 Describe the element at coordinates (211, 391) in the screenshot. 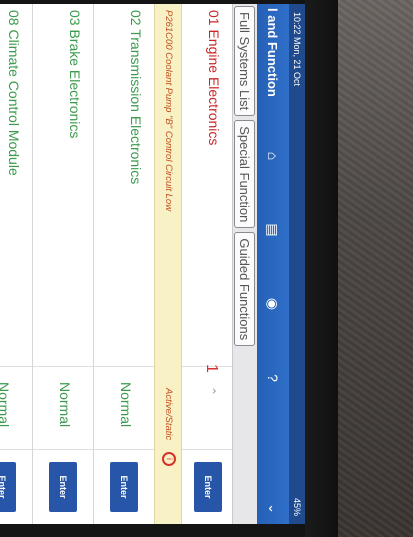

I see `chevron-down-icon: ⌃` at that location.